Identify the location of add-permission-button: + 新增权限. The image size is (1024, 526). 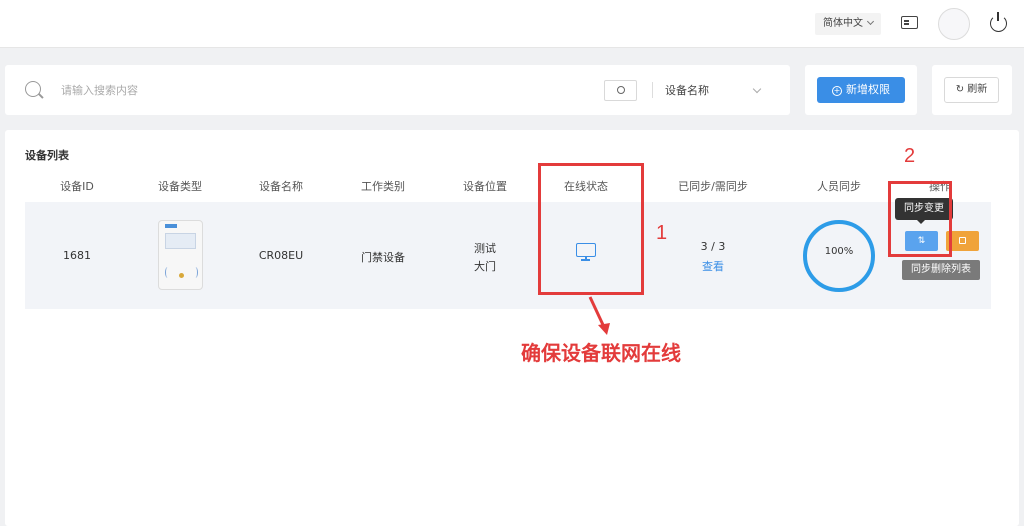
(861, 90).